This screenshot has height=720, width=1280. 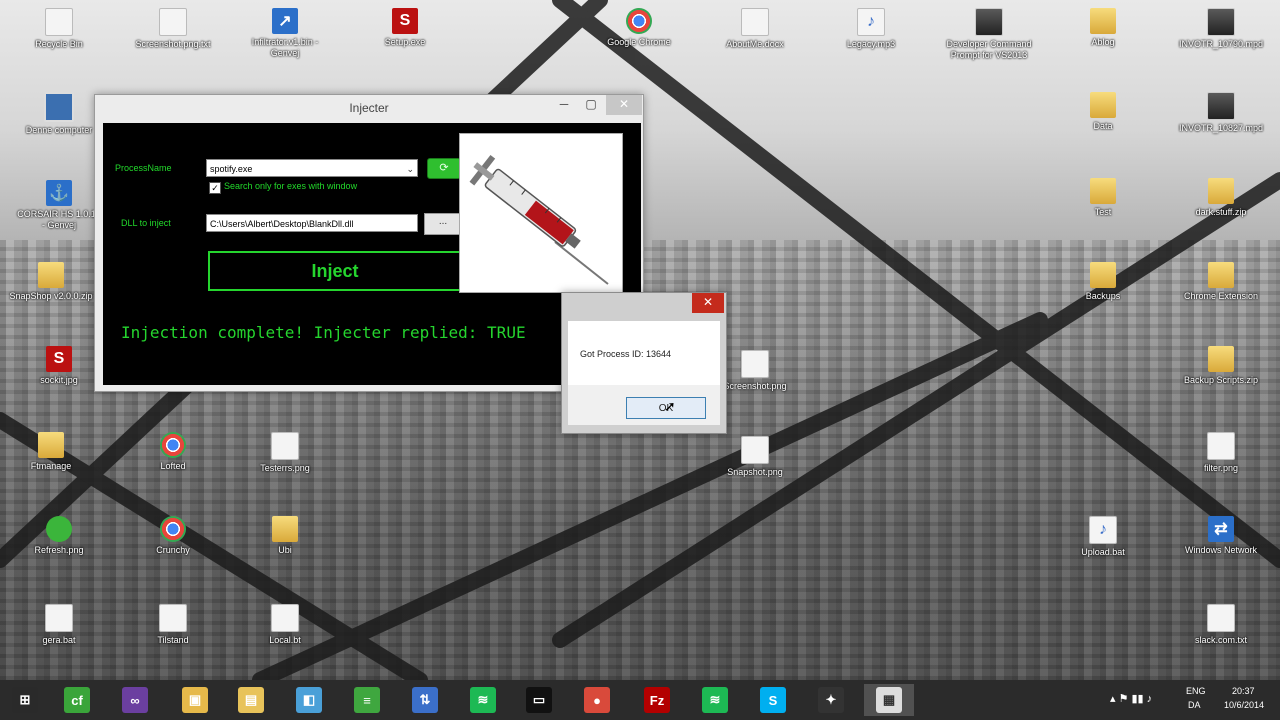 I want to click on process-name-select: spotify.exe ⌄, so click(x=312, y=168).